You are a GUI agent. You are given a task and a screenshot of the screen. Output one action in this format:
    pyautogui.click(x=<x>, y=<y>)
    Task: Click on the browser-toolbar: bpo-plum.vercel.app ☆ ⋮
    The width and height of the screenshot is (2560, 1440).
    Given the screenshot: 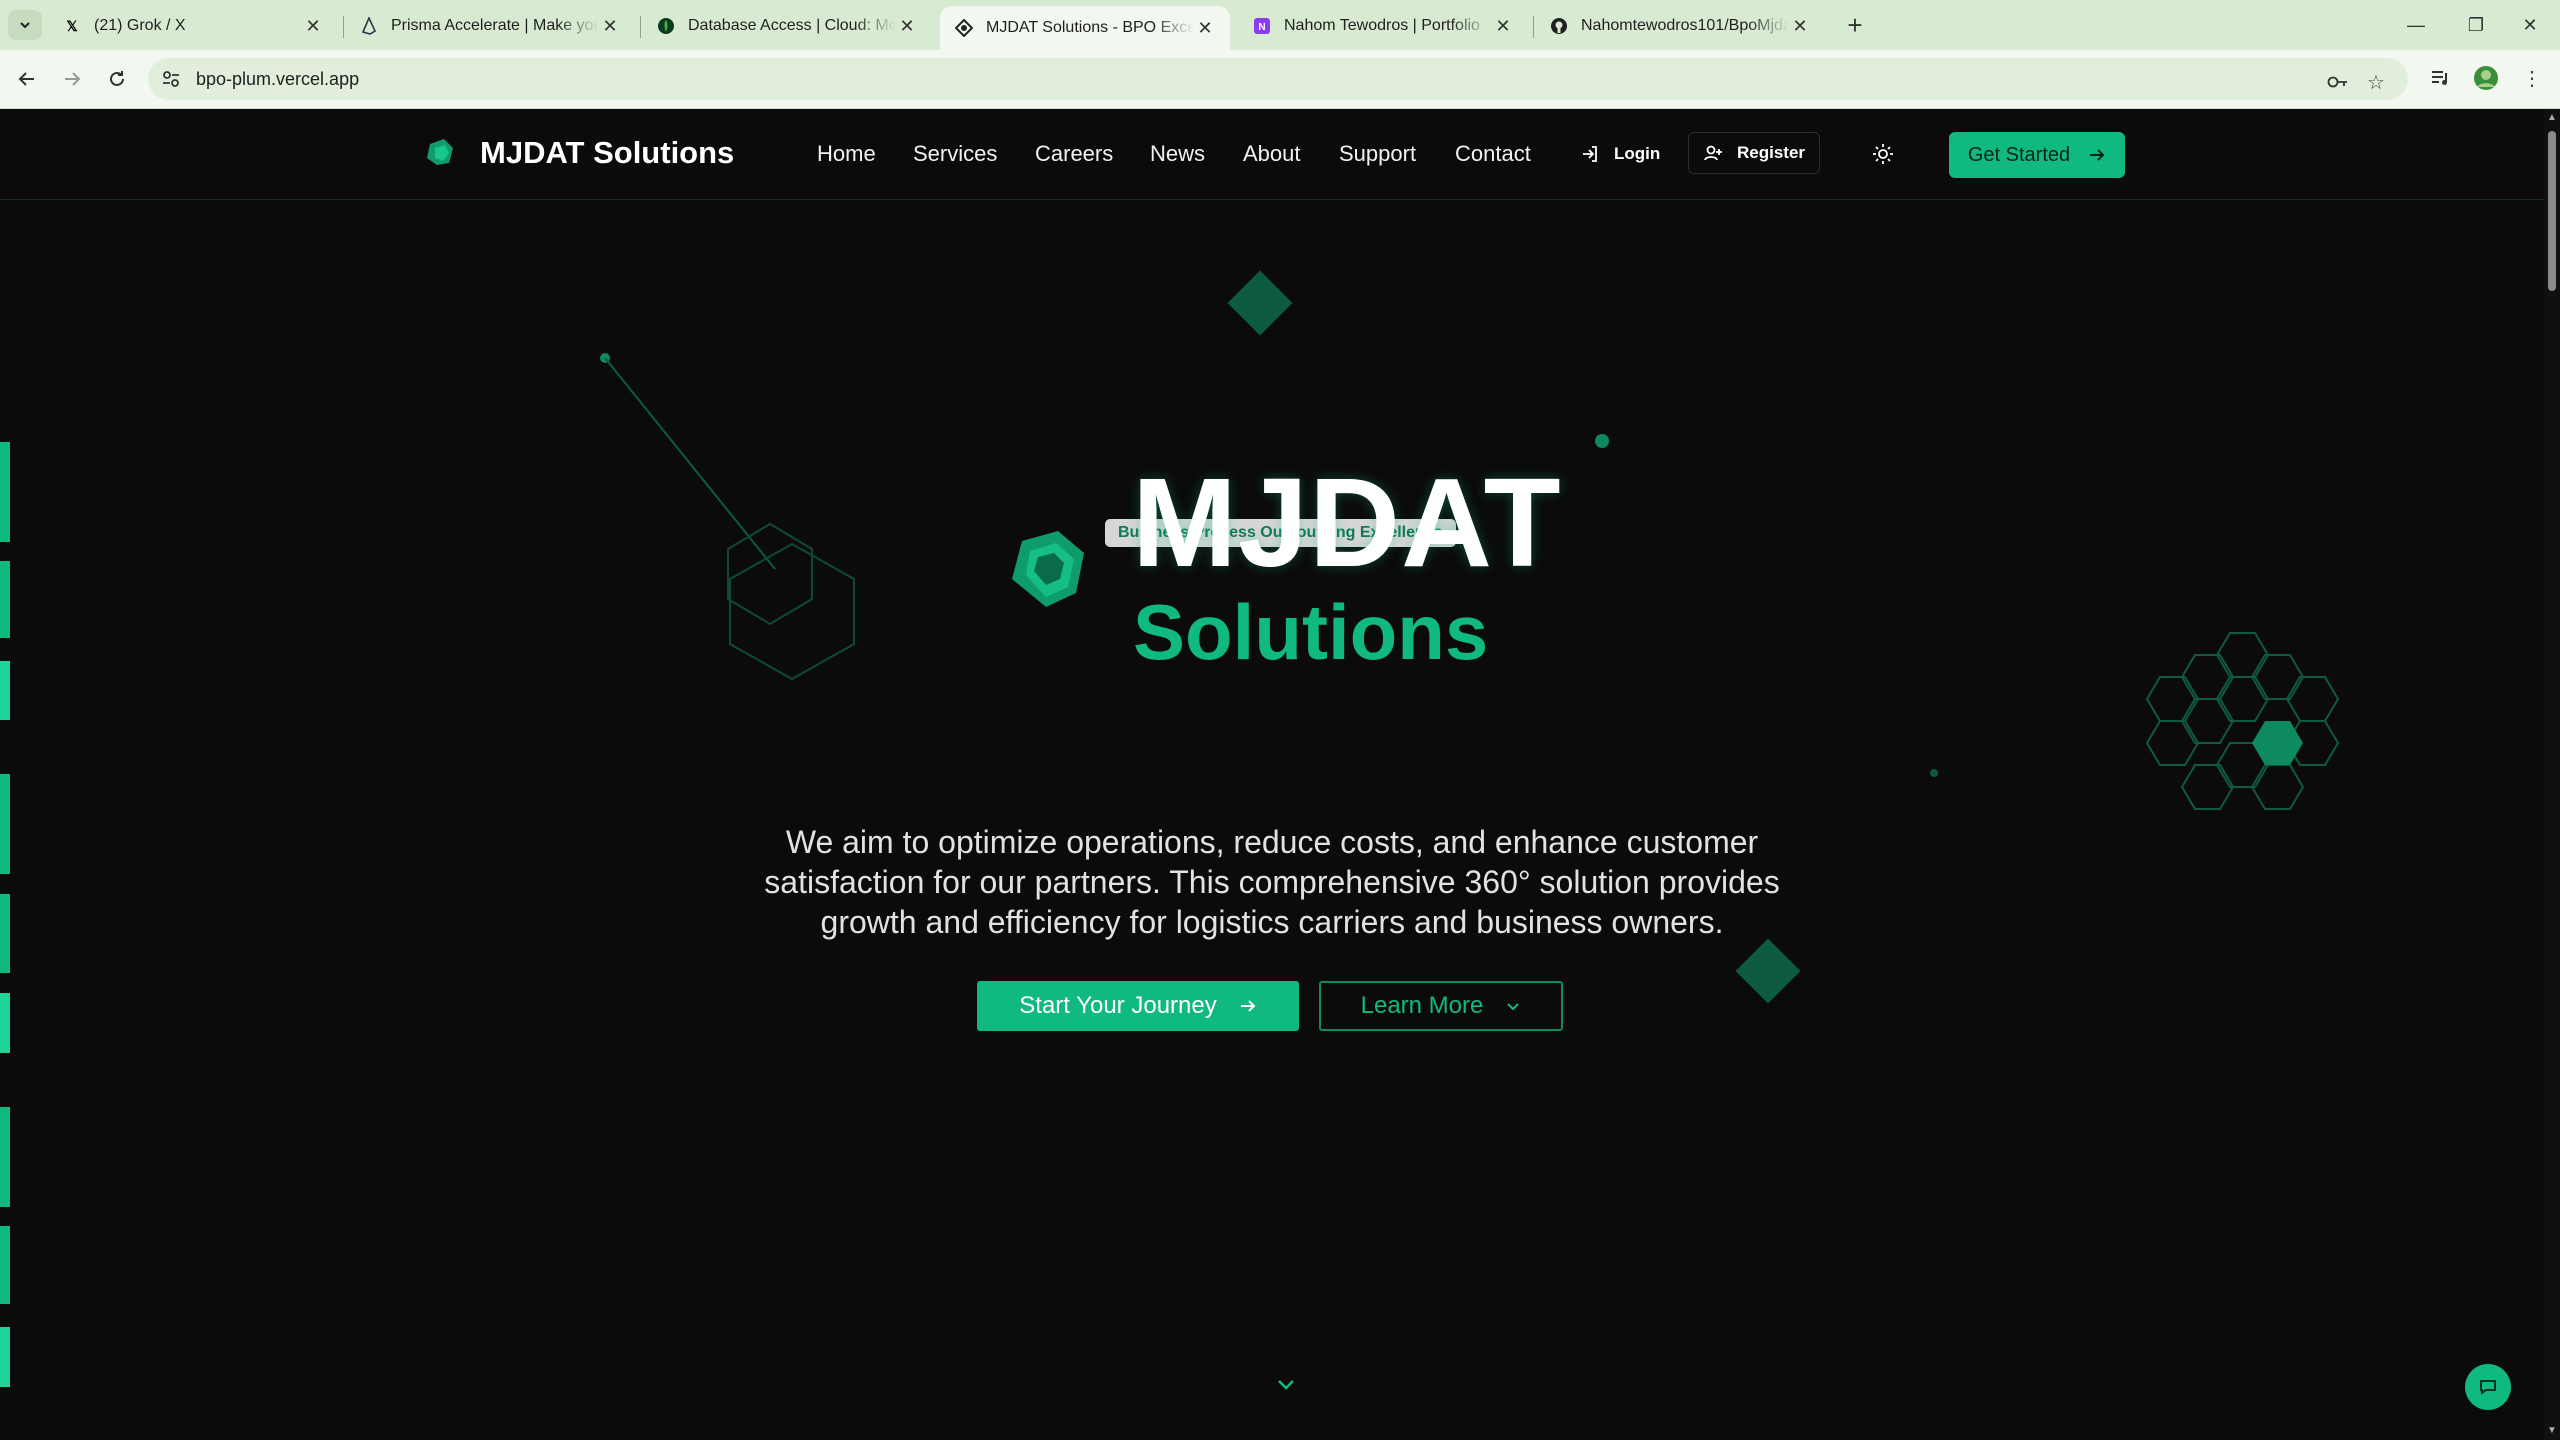 What is the action you would take?
    pyautogui.click(x=1280, y=79)
    